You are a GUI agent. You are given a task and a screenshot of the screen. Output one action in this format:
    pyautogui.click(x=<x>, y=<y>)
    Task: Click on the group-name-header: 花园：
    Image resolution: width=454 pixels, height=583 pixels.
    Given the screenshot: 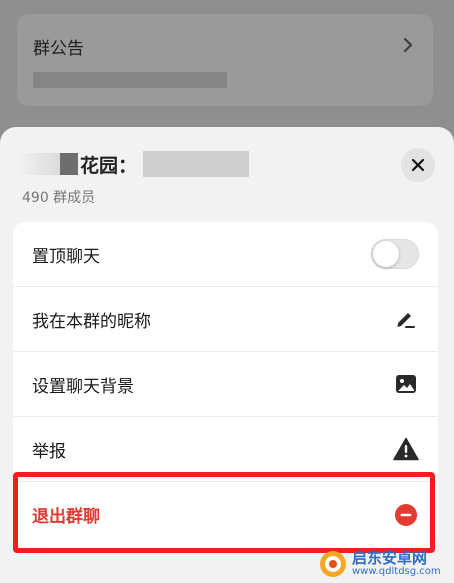 What is the action you would take?
    pyautogui.click(x=133, y=164)
    